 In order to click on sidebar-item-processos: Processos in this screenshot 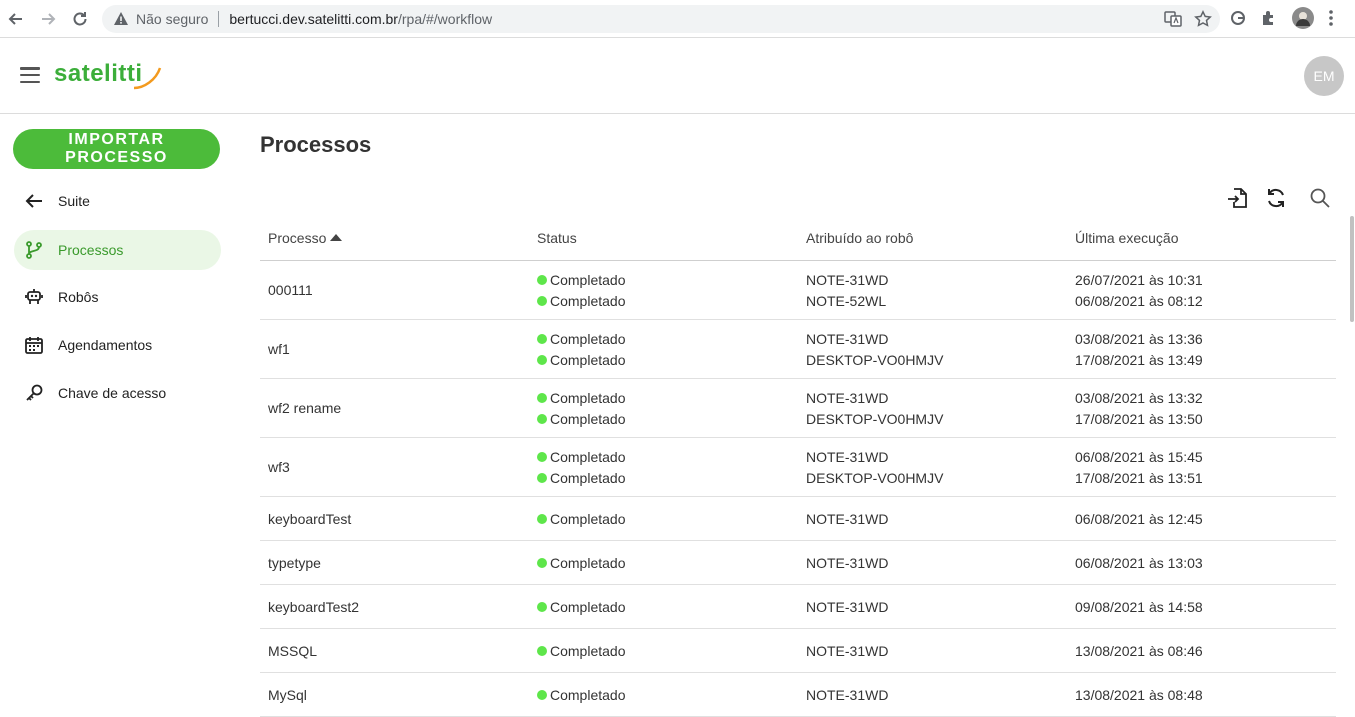, I will do `click(117, 250)`.